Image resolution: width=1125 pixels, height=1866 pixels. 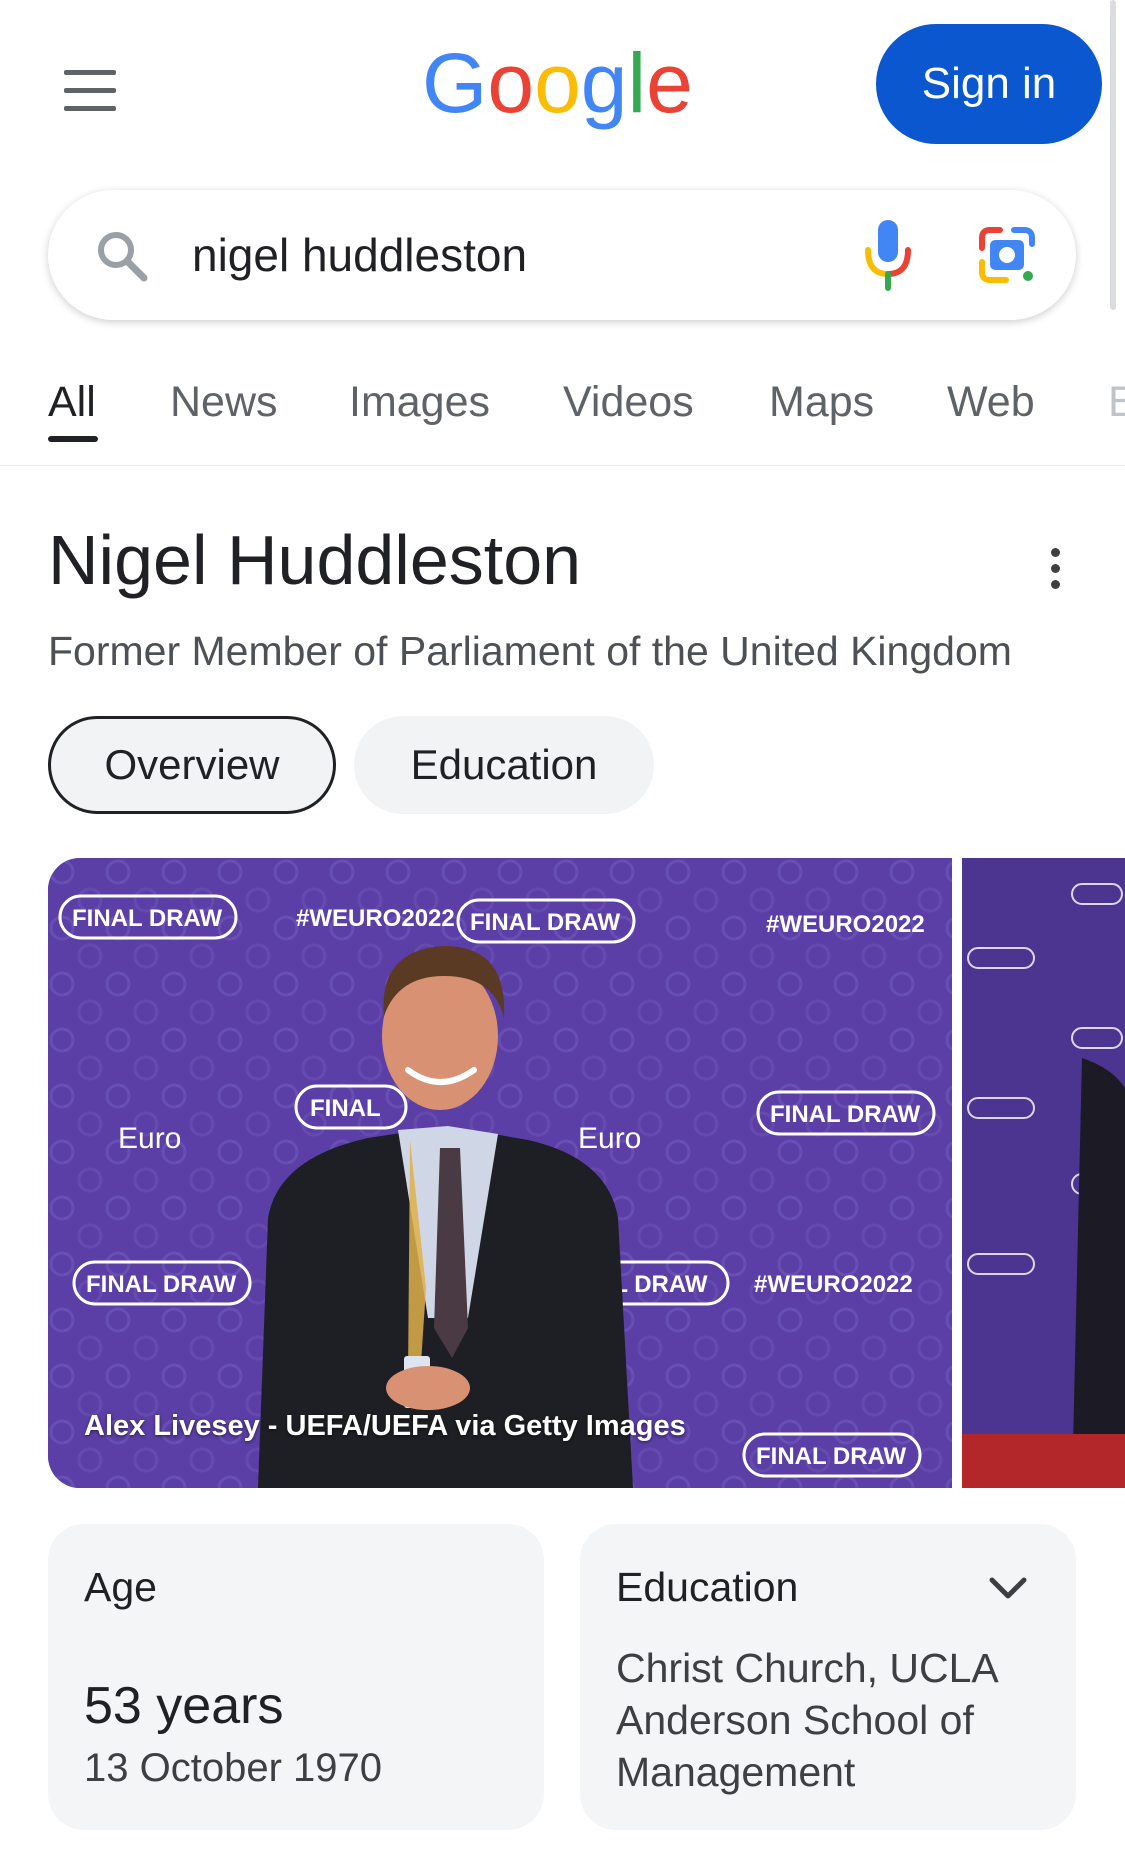 I want to click on google-lens-icon, so click(x=1007, y=255).